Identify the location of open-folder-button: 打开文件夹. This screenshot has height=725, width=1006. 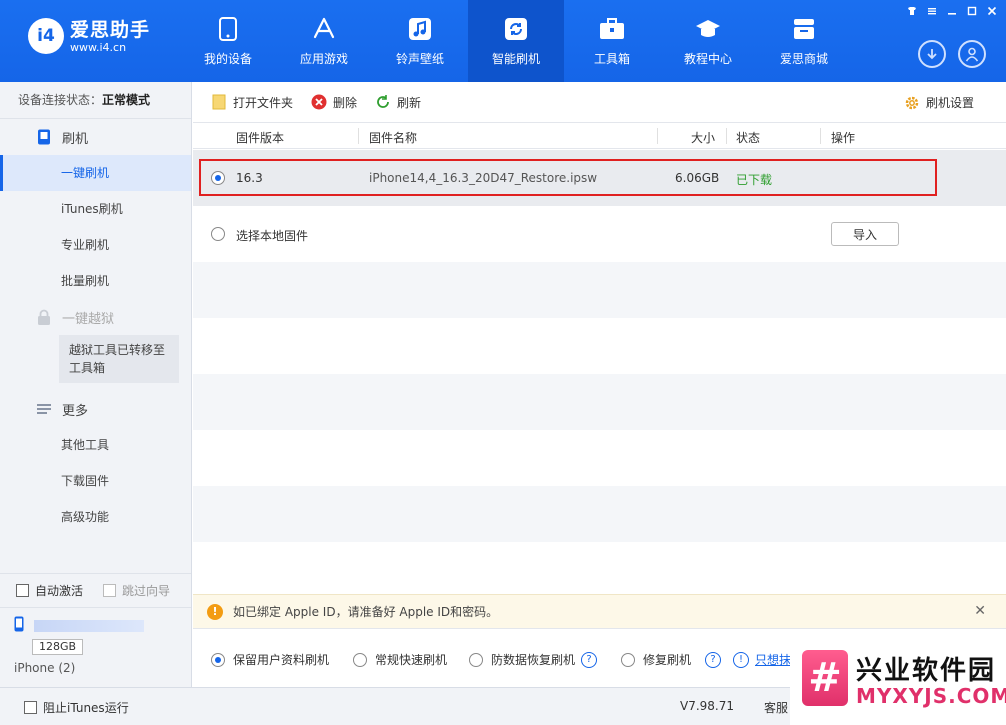
(252, 102).